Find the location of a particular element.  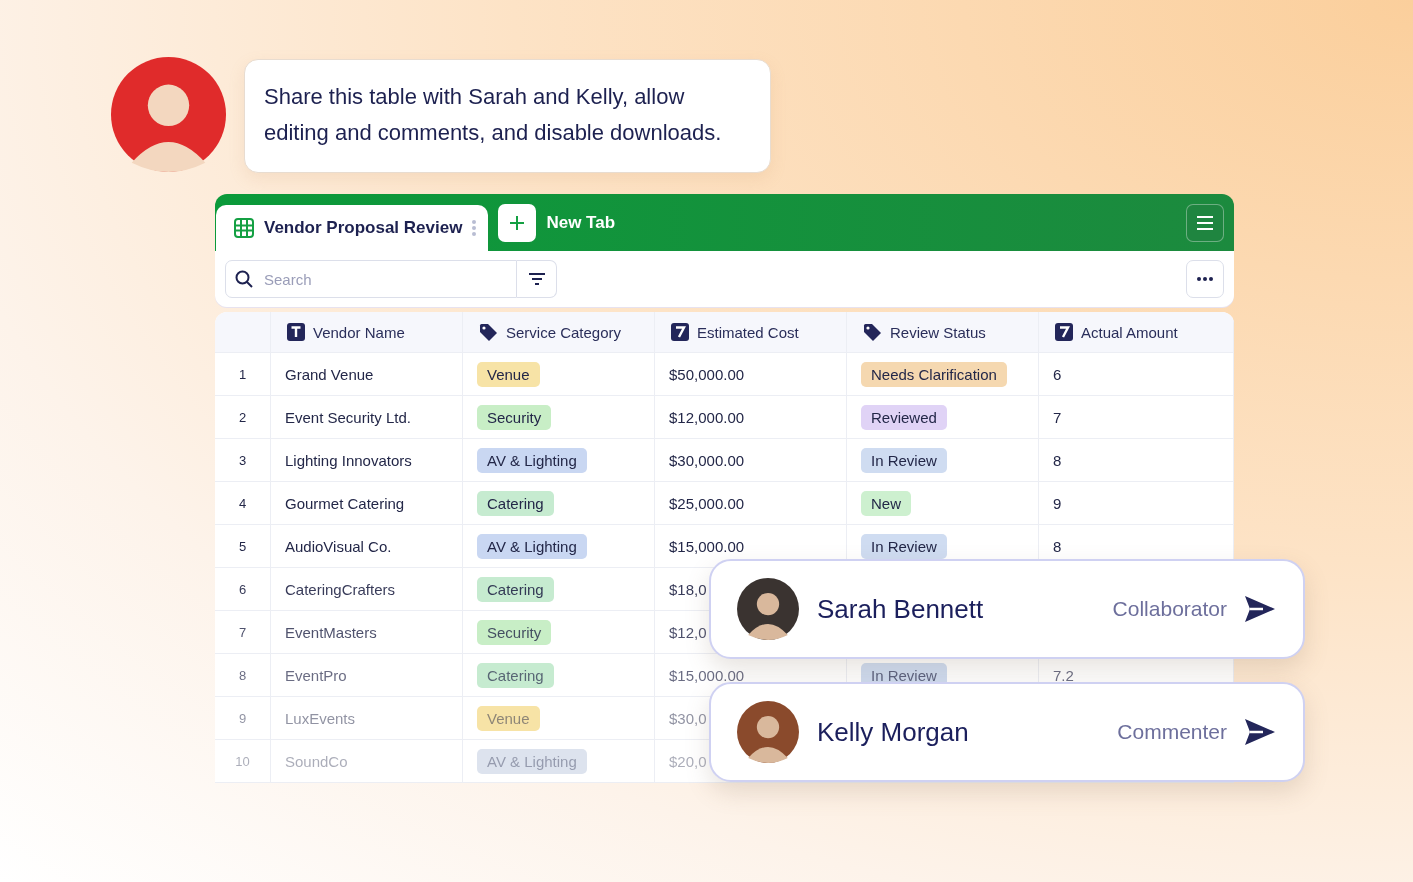

table-cell: AudioVisual Co. is located at coordinates (338, 546).